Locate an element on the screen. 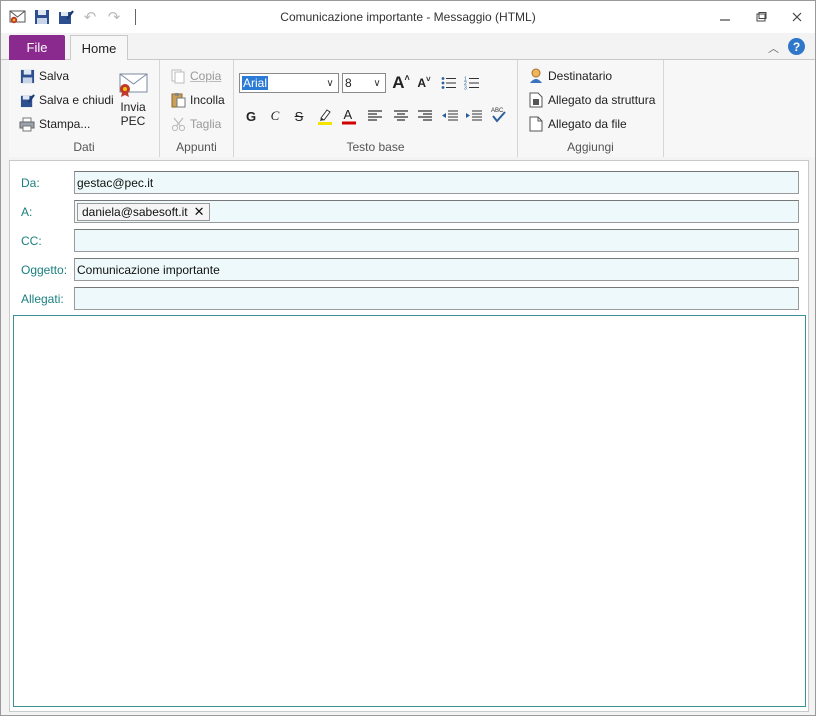 This screenshot has width=816, height=716. font-family-value: Arial is located at coordinates (281, 83).